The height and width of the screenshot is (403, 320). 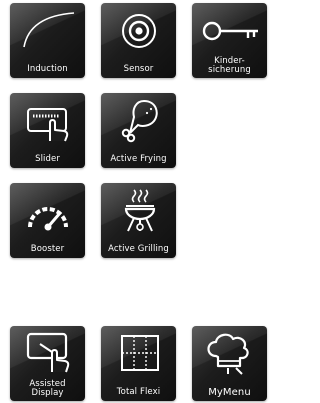 What do you see at coordinates (138, 353) in the screenshot?
I see `flexi-zone-icon` at bounding box center [138, 353].